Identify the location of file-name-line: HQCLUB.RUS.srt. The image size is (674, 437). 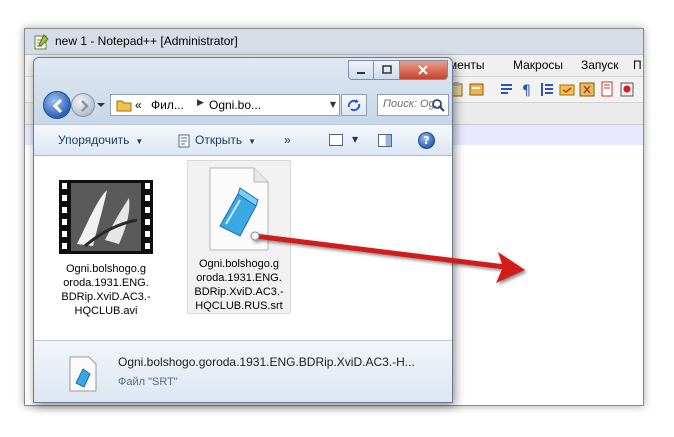
(239, 306).